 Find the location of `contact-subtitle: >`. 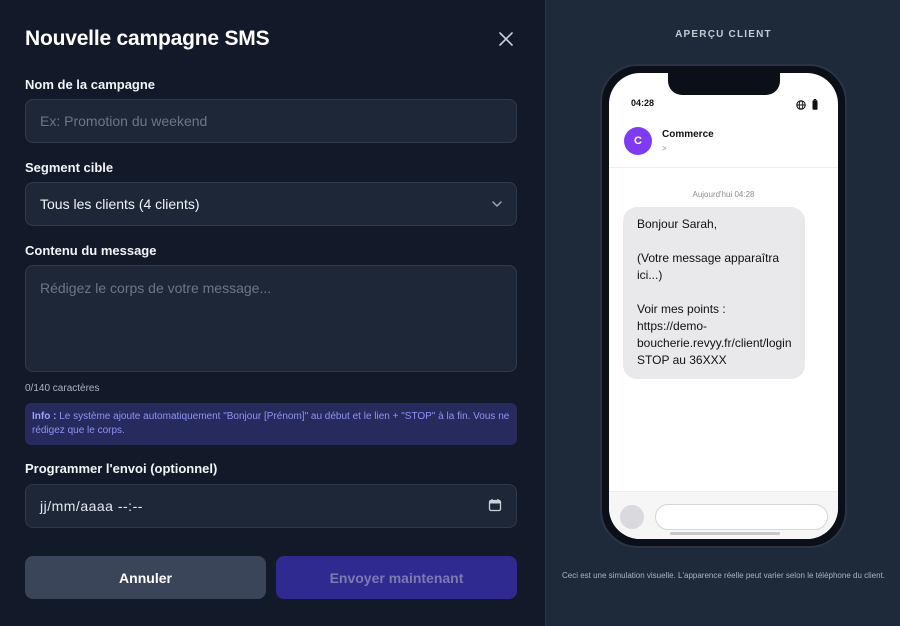

contact-subtitle: > is located at coordinates (664, 148).